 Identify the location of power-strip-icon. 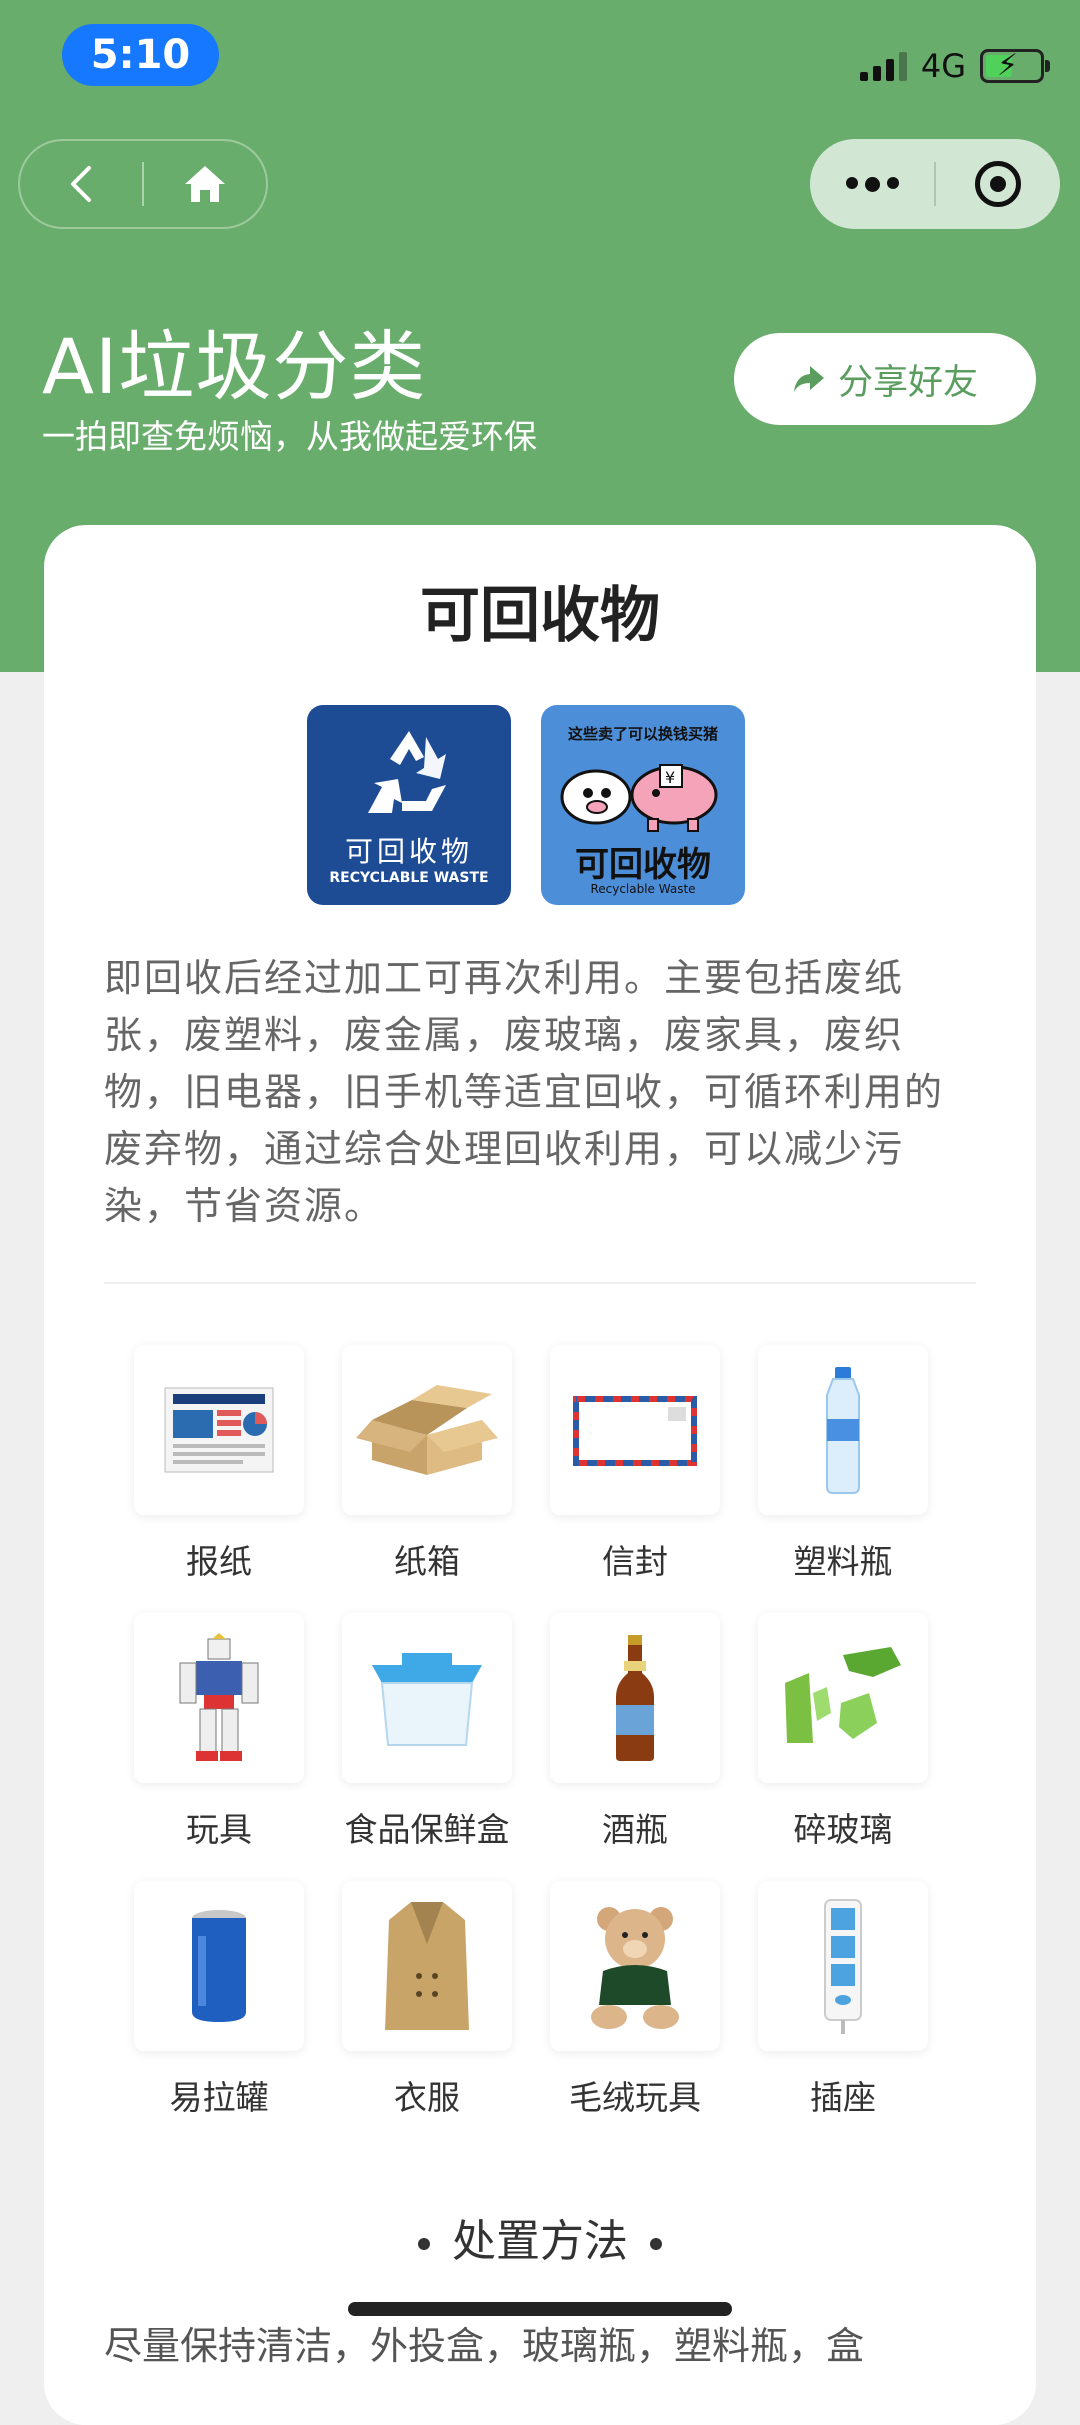
(843, 1966).